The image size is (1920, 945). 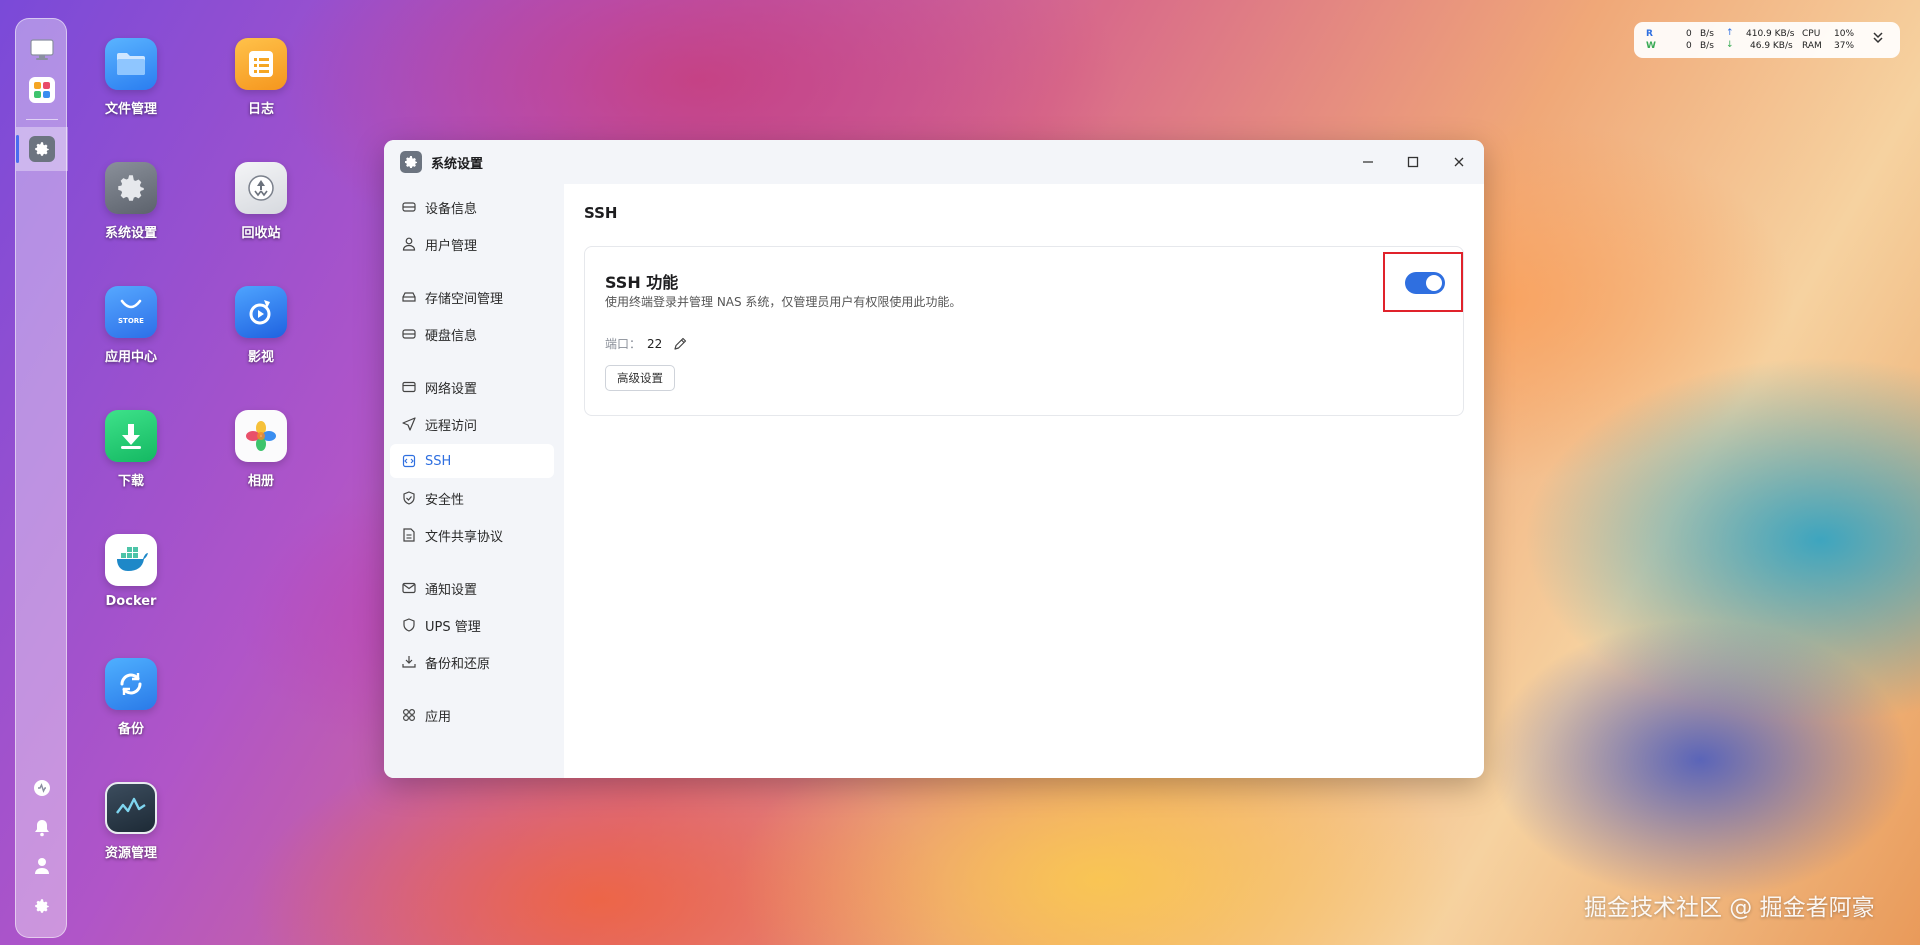 What do you see at coordinates (132, 559) in the screenshot?
I see `docker-icon` at bounding box center [132, 559].